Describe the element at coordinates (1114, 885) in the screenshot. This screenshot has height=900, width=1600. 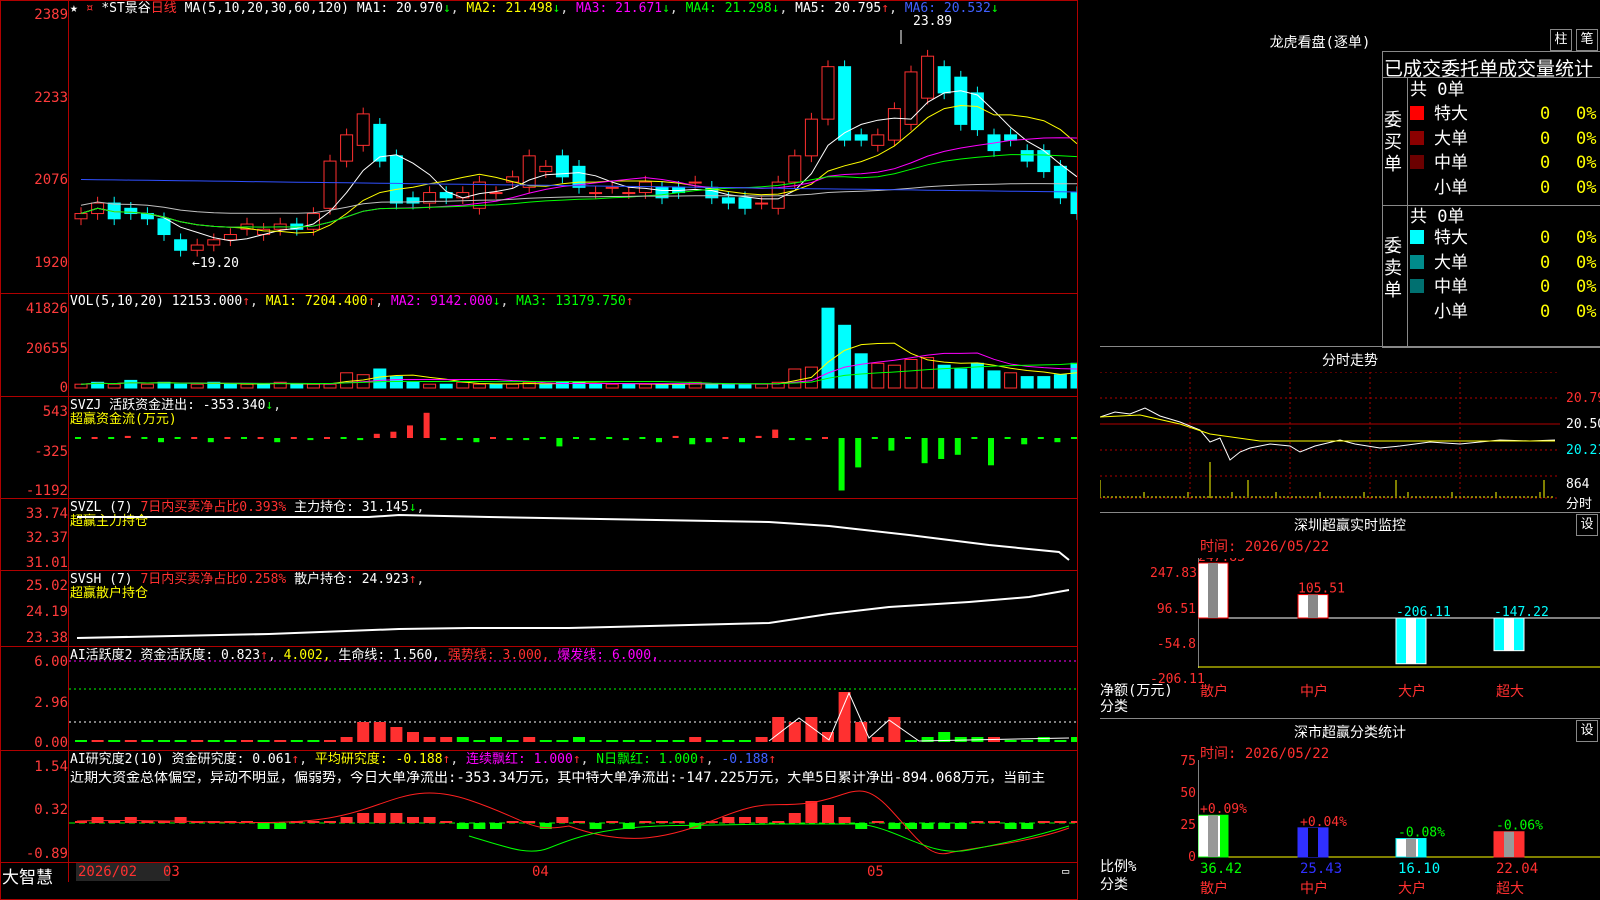
I see `sz-class-xlabel: 分类` at that location.